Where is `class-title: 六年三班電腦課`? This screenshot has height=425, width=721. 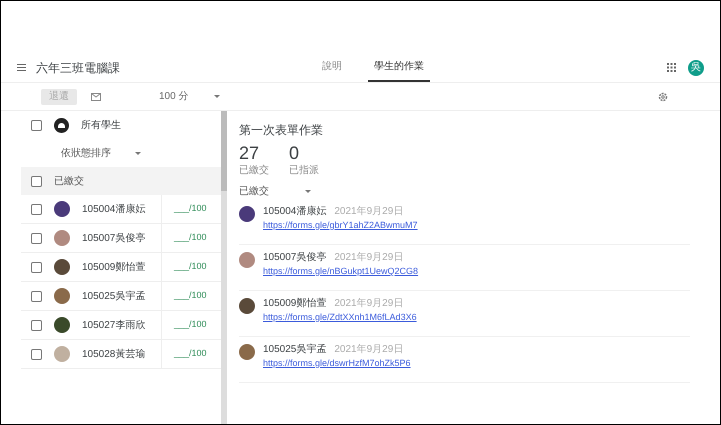 class-title: 六年三班電腦課 is located at coordinates (146, 67).